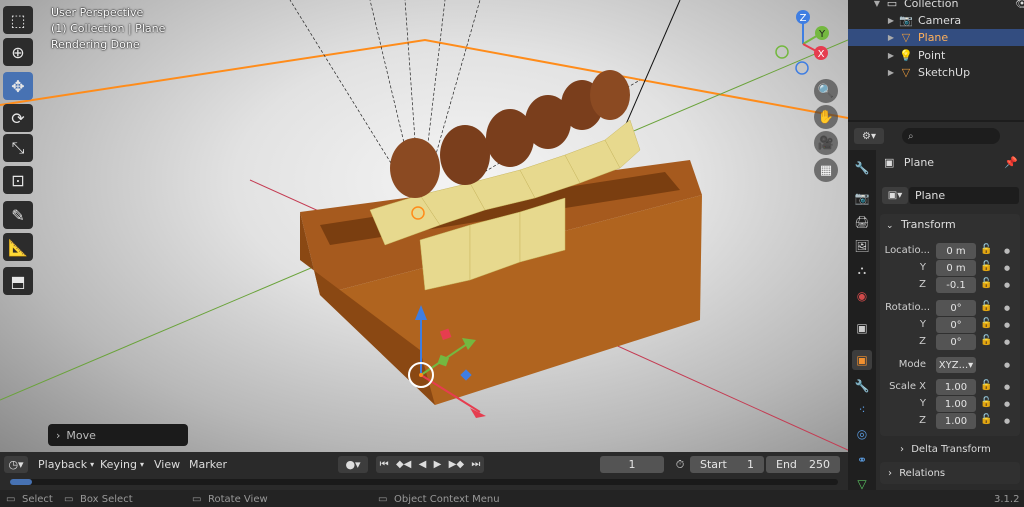 Image resolution: width=1024 pixels, height=507 pixels. Describe the element at coordinates (727, 464) in the screenshot. I see `start-frame-field: Start 1` at that location.